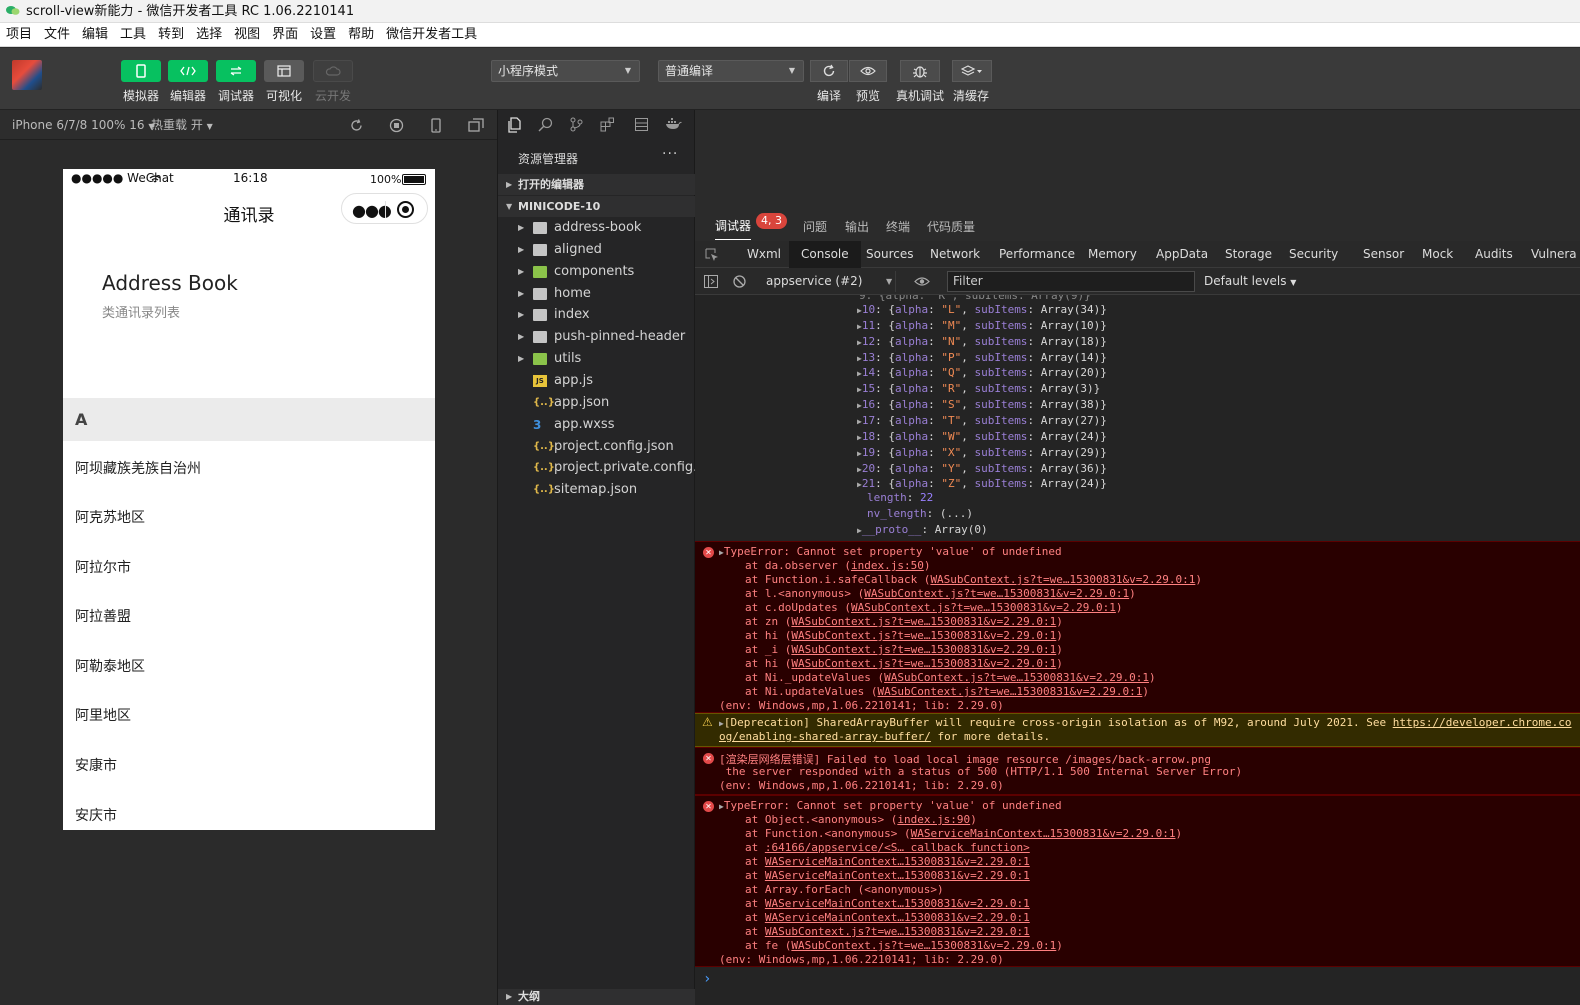 The image size is (1580, 1005). Describe the element at coordinates (356, 125) in the screenshot. I see `reload-icon` at that location.